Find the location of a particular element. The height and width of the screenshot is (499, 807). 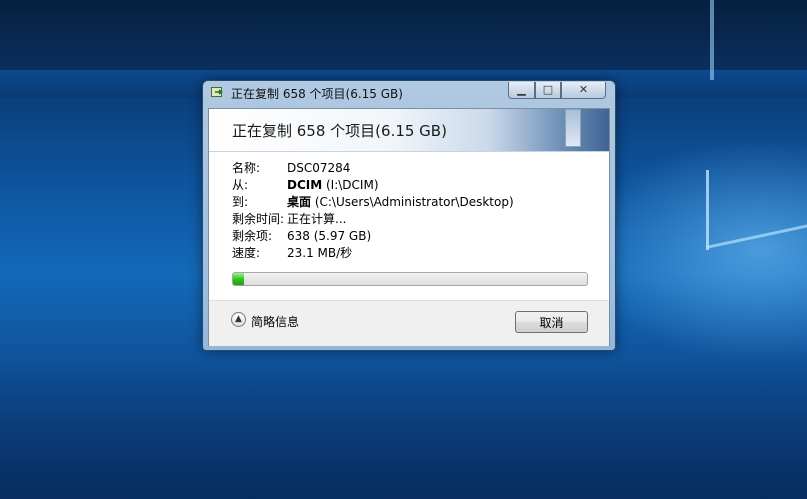

detail-label: 剩余时间: is located at coordinates (258, 219).